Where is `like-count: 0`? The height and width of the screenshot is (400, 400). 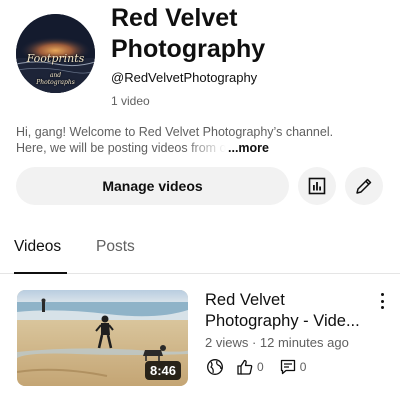
like-count: 0 is located at coordinates (260, 367).